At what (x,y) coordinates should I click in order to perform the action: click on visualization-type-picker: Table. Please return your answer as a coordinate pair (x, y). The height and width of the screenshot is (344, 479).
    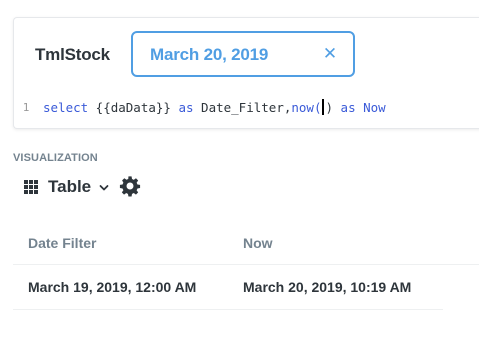
    Looking at the image, I should click on (66, 187).